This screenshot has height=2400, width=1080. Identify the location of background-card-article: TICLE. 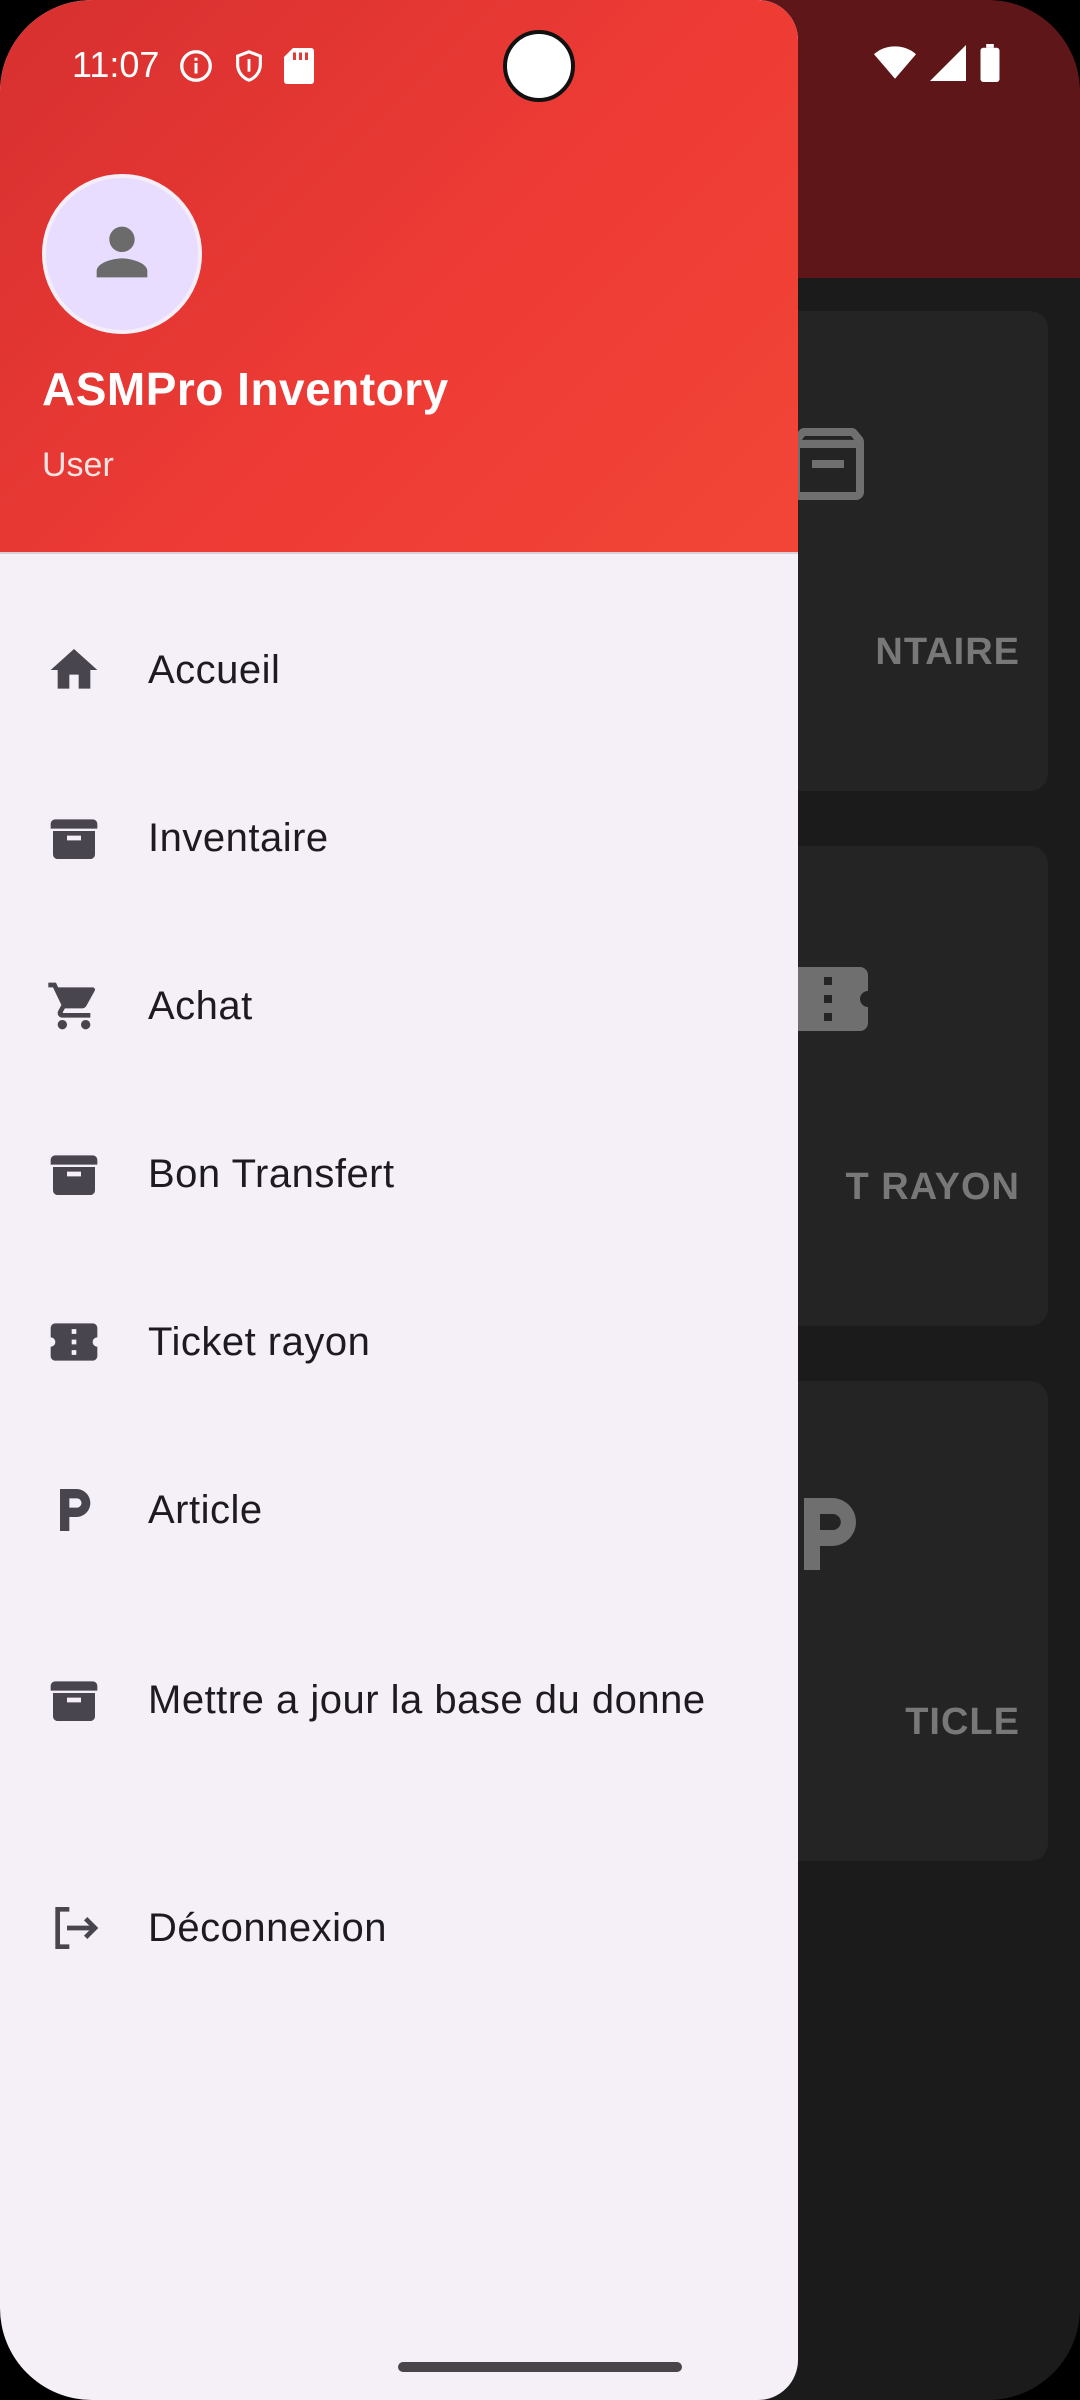
(904, 1621).